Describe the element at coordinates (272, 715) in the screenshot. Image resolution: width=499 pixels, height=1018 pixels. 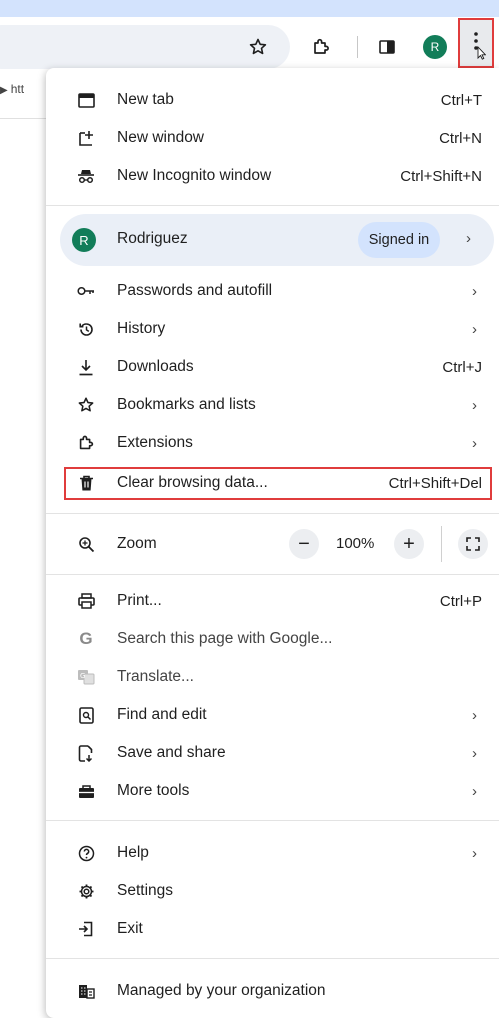
I see `menu-item-find-edit: Find and edit ›` at that location.